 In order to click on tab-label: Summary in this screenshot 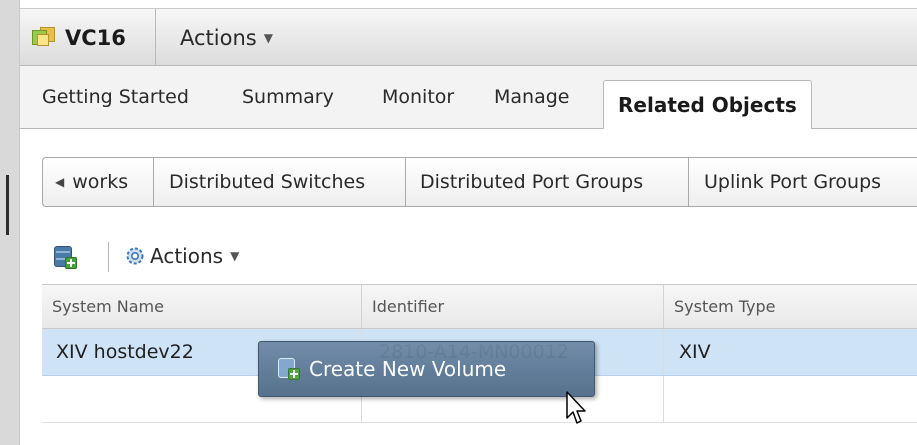, I will do `click(288, 97)`.